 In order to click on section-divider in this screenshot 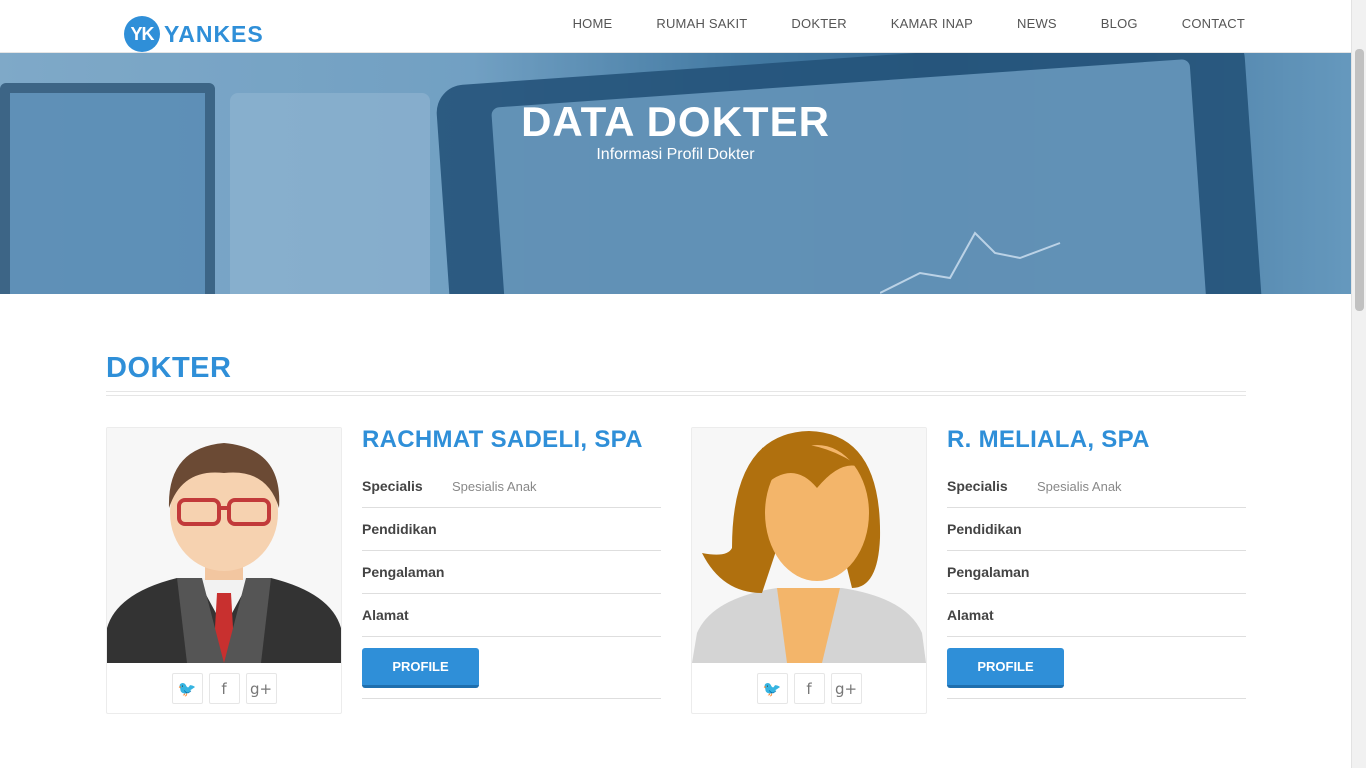, I will do `click(676, 393)`.